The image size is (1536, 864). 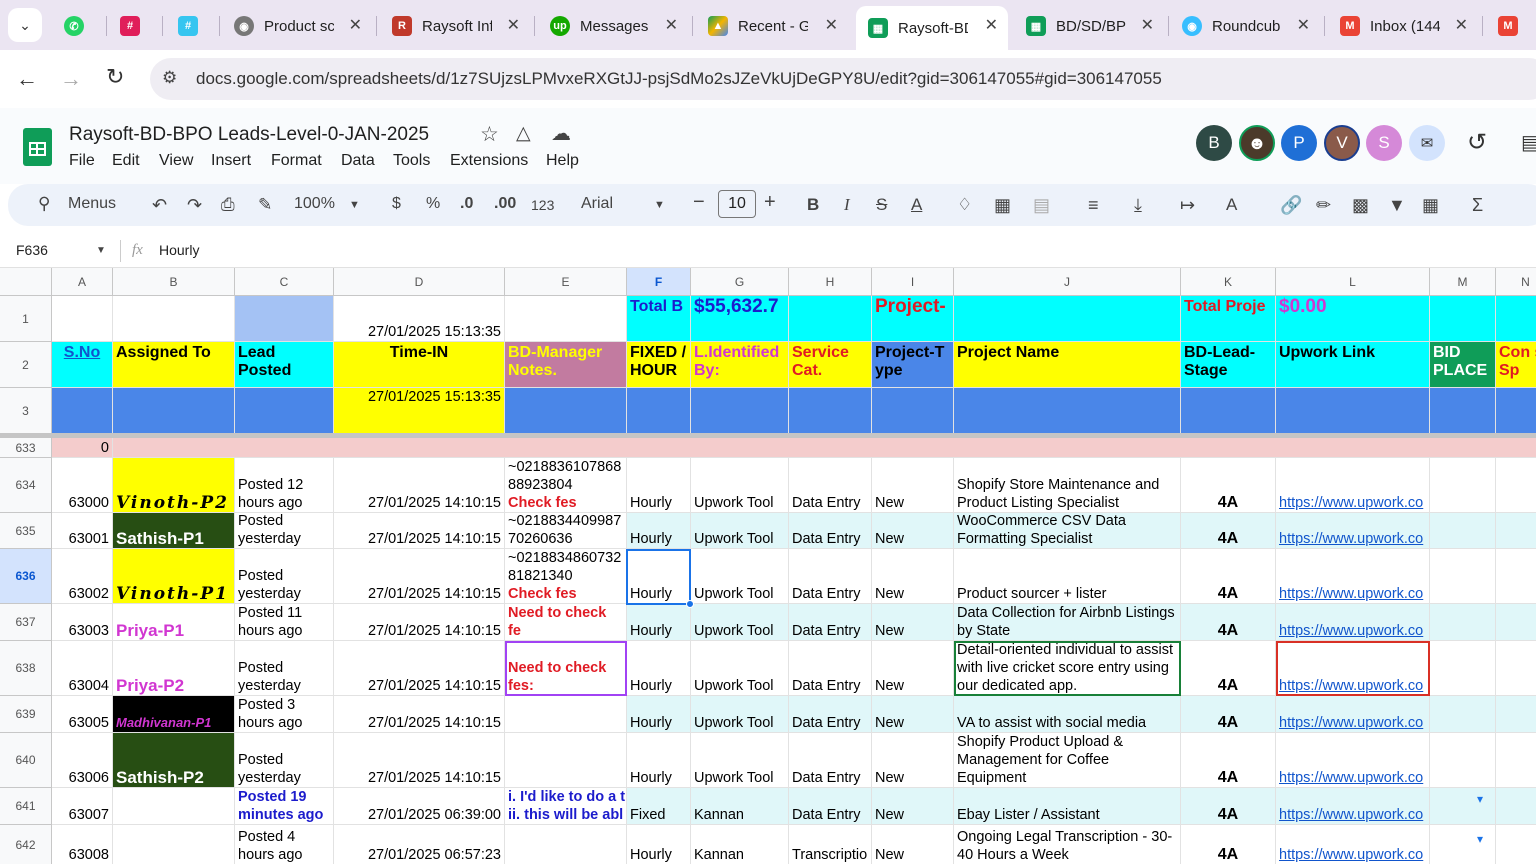 What do you see at coordinates (932, 28) in the screenshot?
I see `browser-tab-raysoft-bd: ▦ Raysoft-BD ✕` at bounding box center [932, 28].